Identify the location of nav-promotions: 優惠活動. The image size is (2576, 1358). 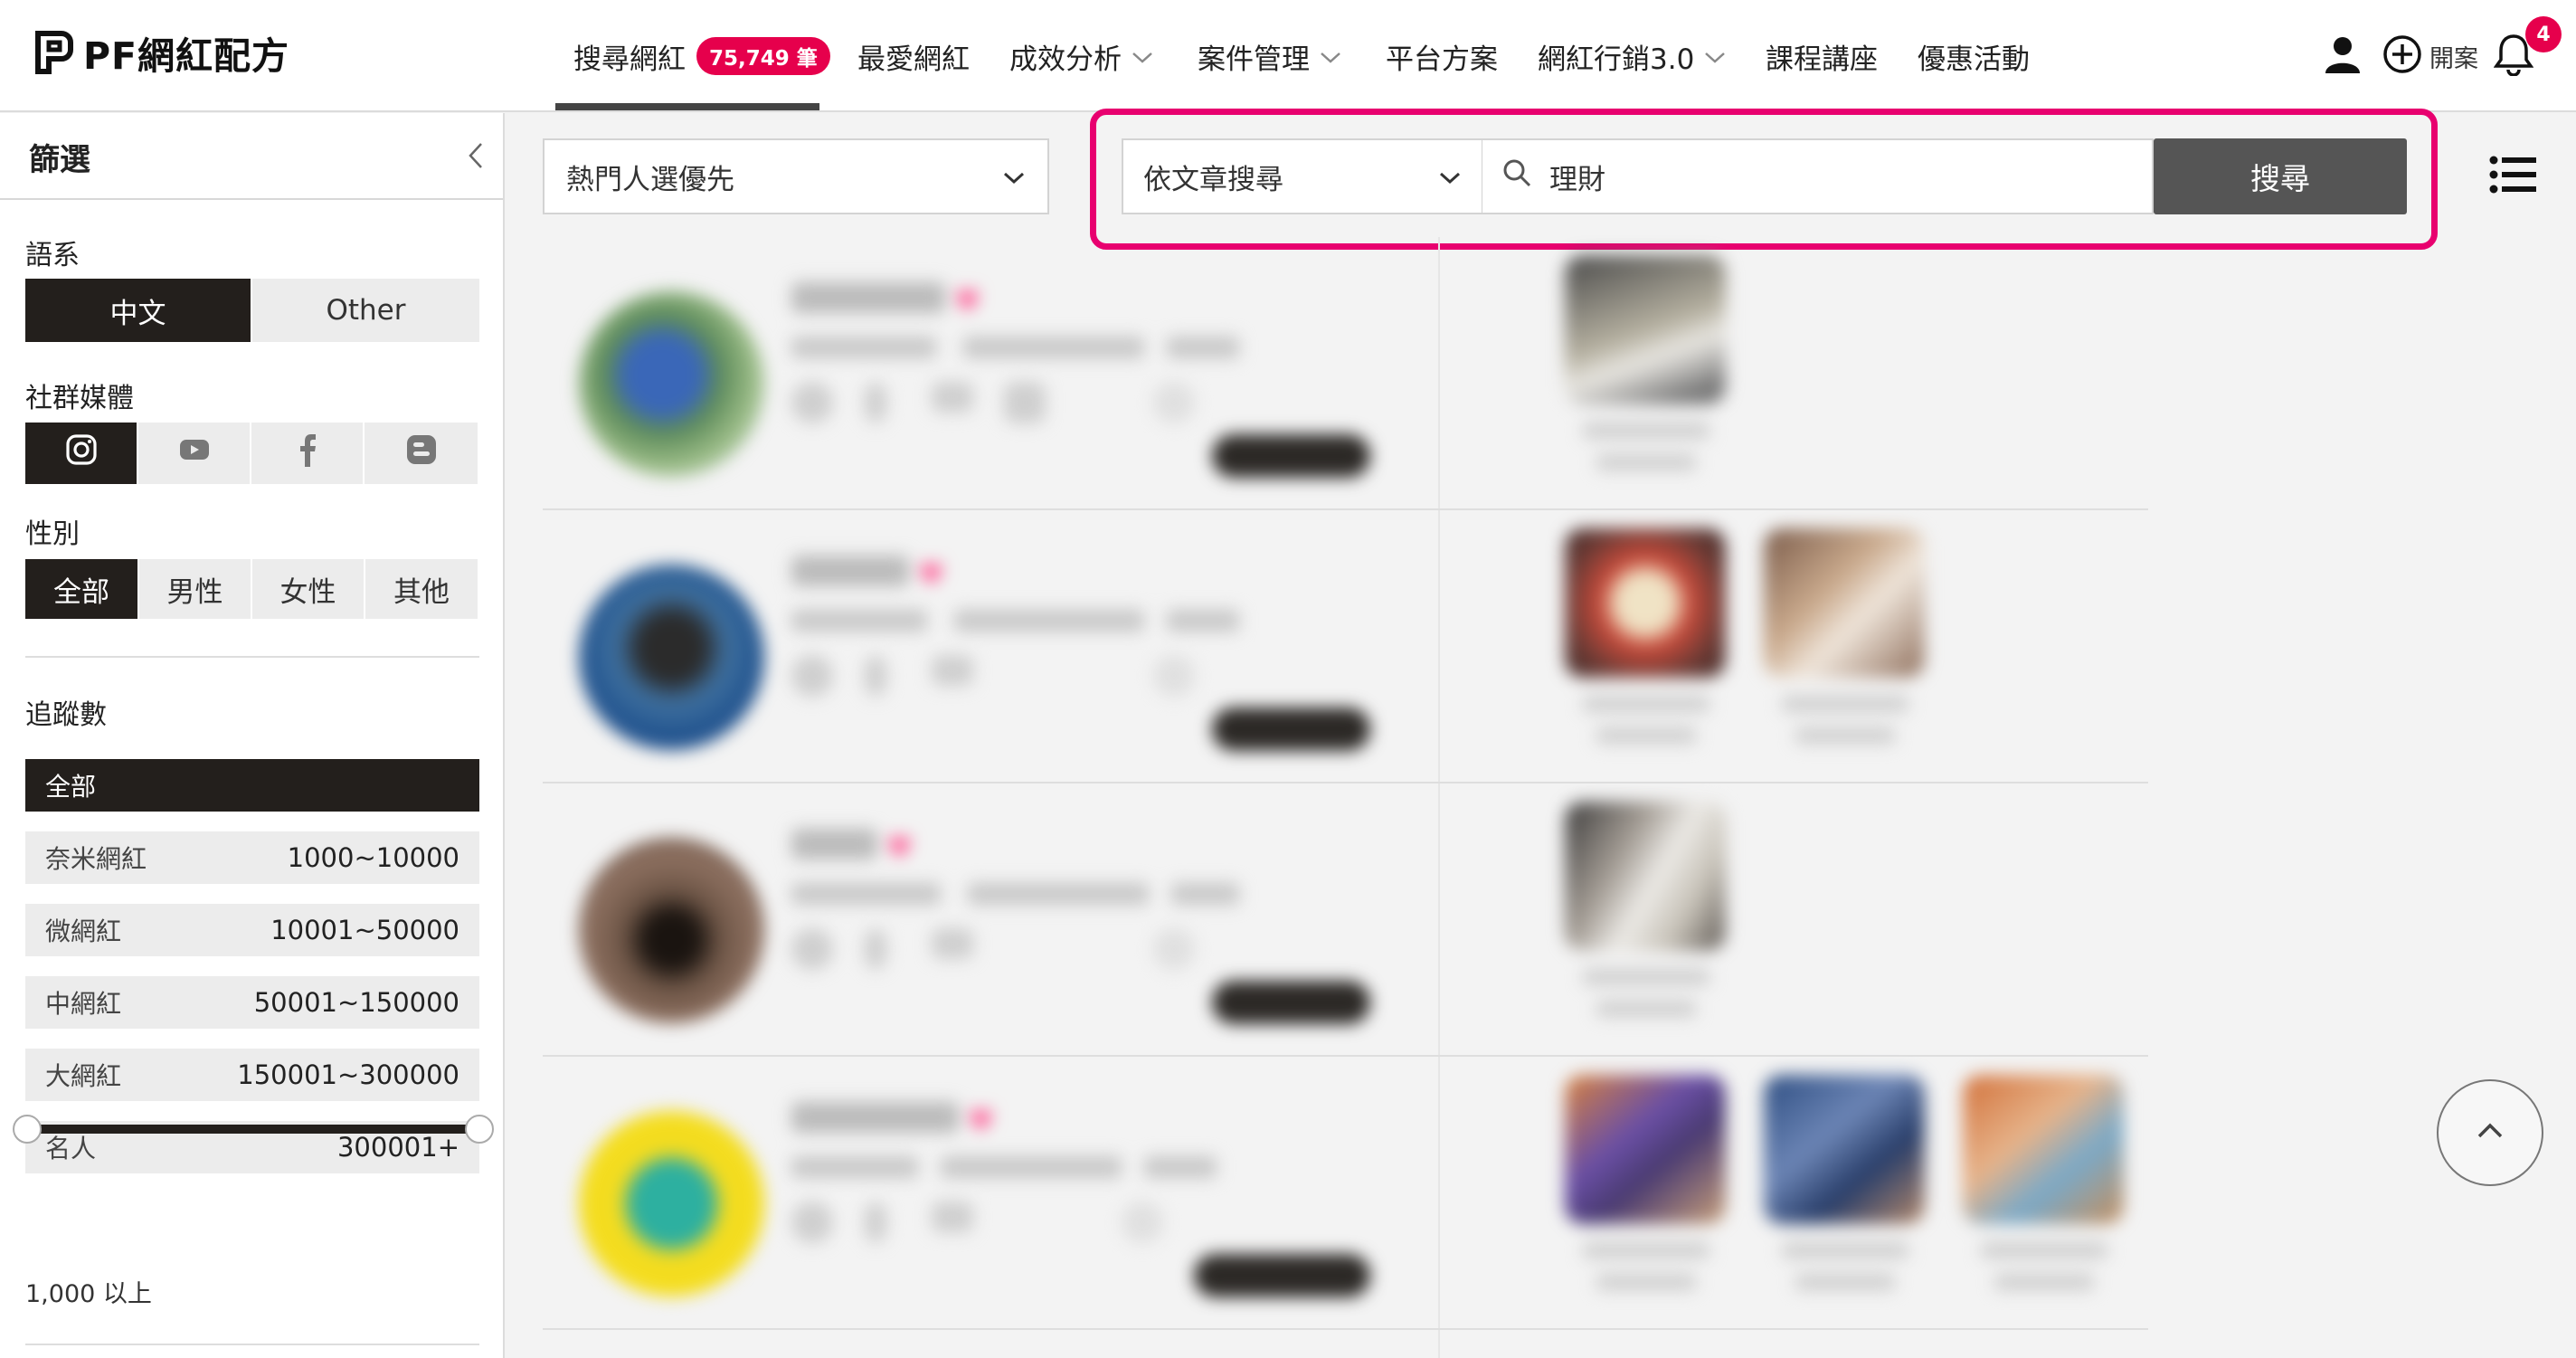
(1974, 56).